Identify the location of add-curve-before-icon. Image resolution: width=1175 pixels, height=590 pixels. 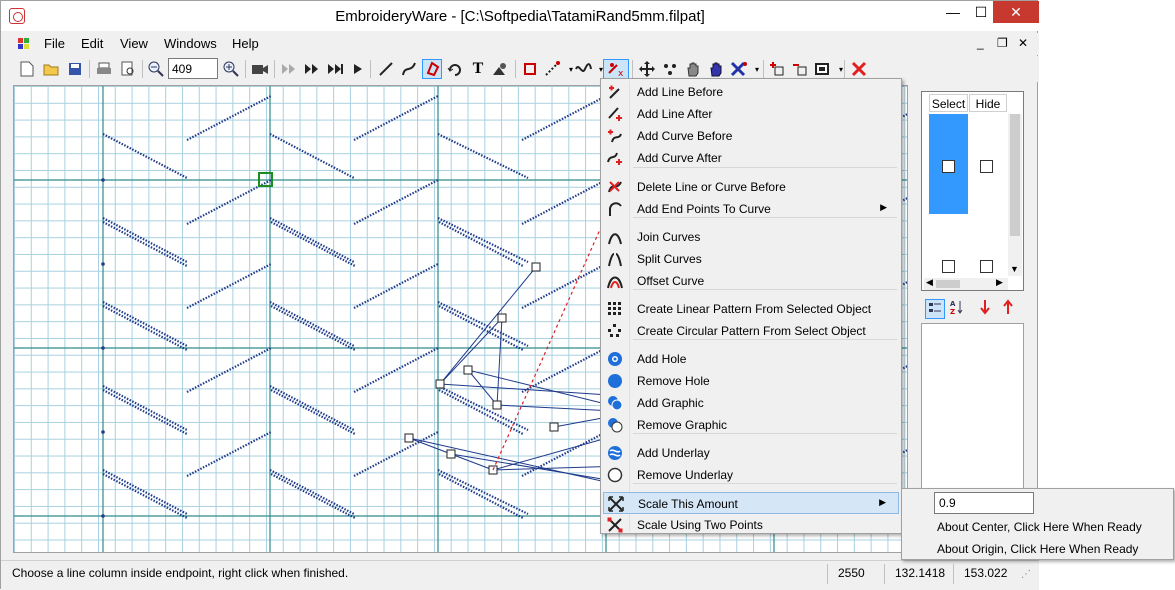
(615, 136).